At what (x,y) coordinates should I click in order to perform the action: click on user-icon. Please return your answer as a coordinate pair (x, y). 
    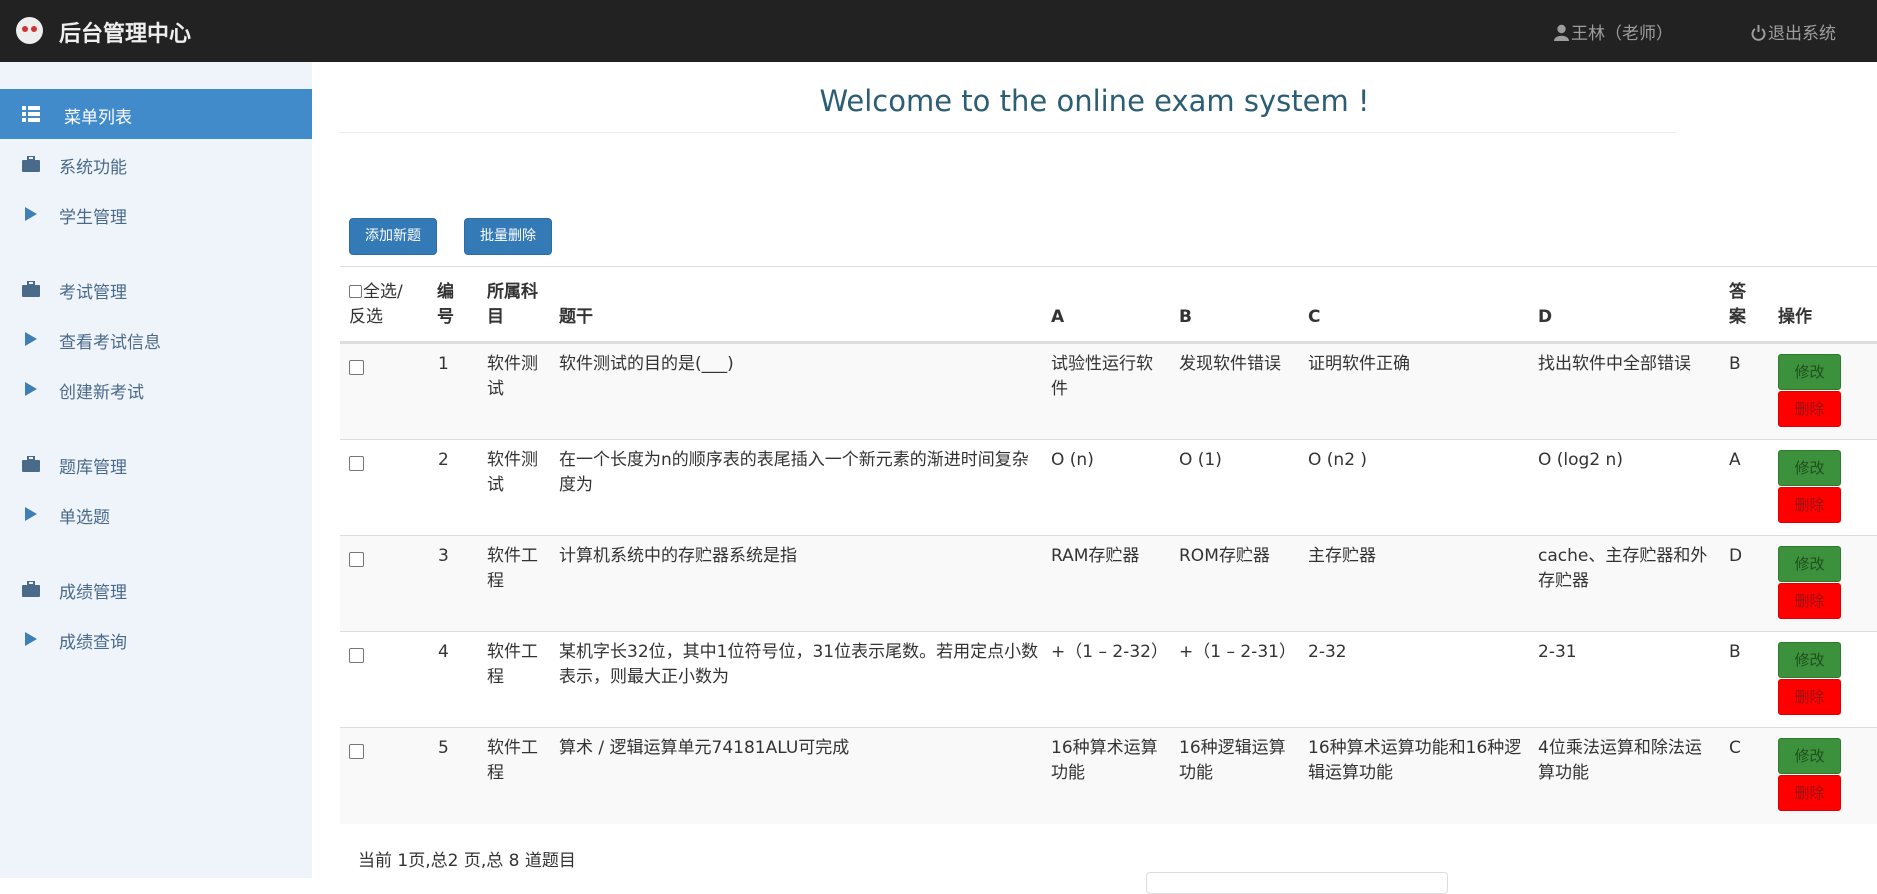
    Looking at the image, I should click on (1561, 32).